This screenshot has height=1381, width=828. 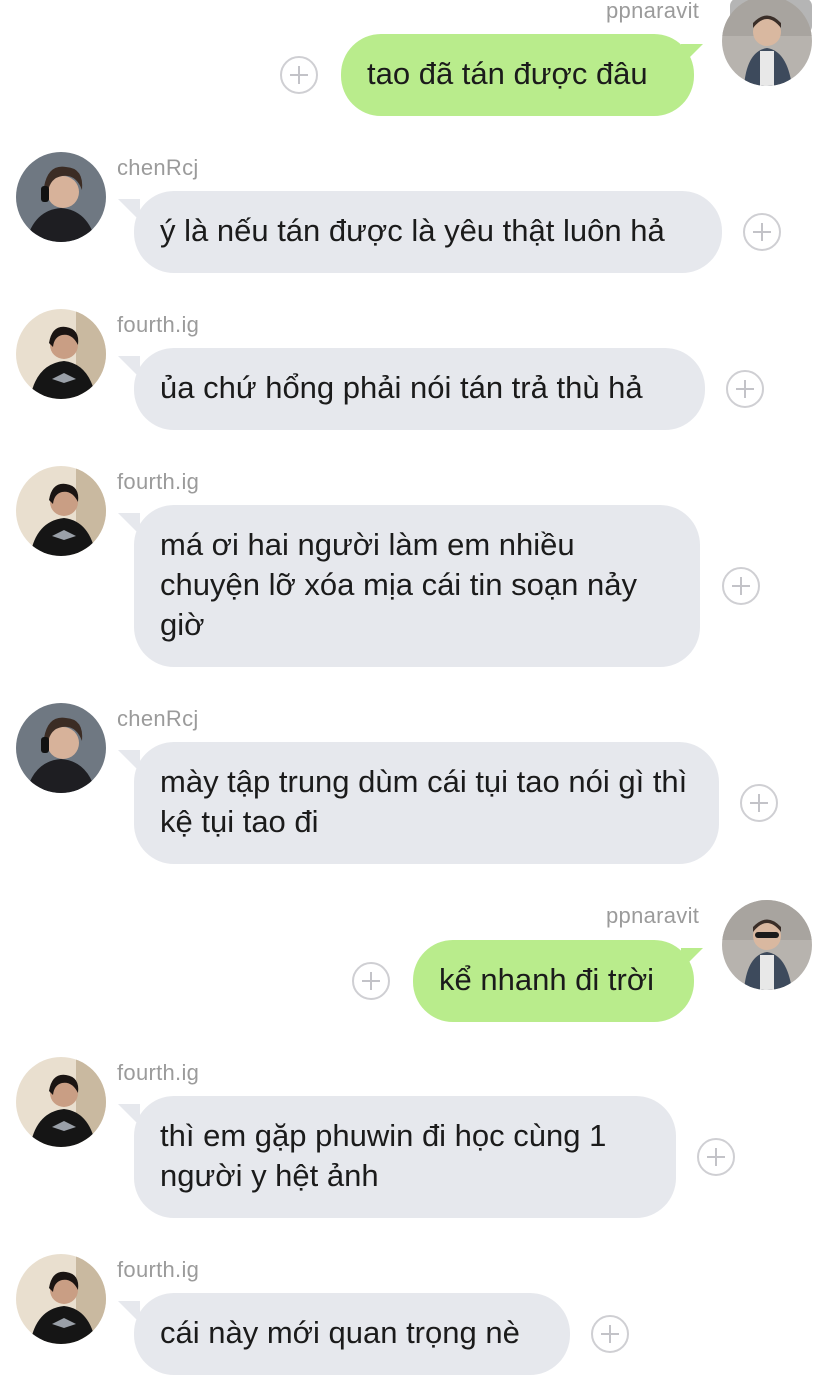 I want to click on message-bubble: cái này mới quan trọng nè, so click(x=352, y=1334).